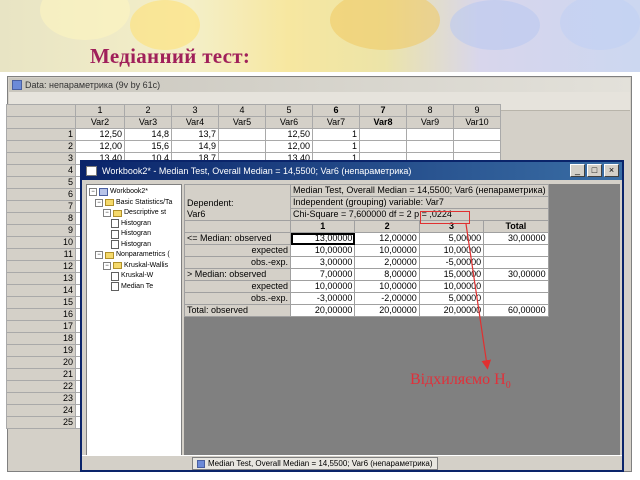 This screenshot has height=480, width=640. I want to click on grid-row-number: 4, so click(41, 170).